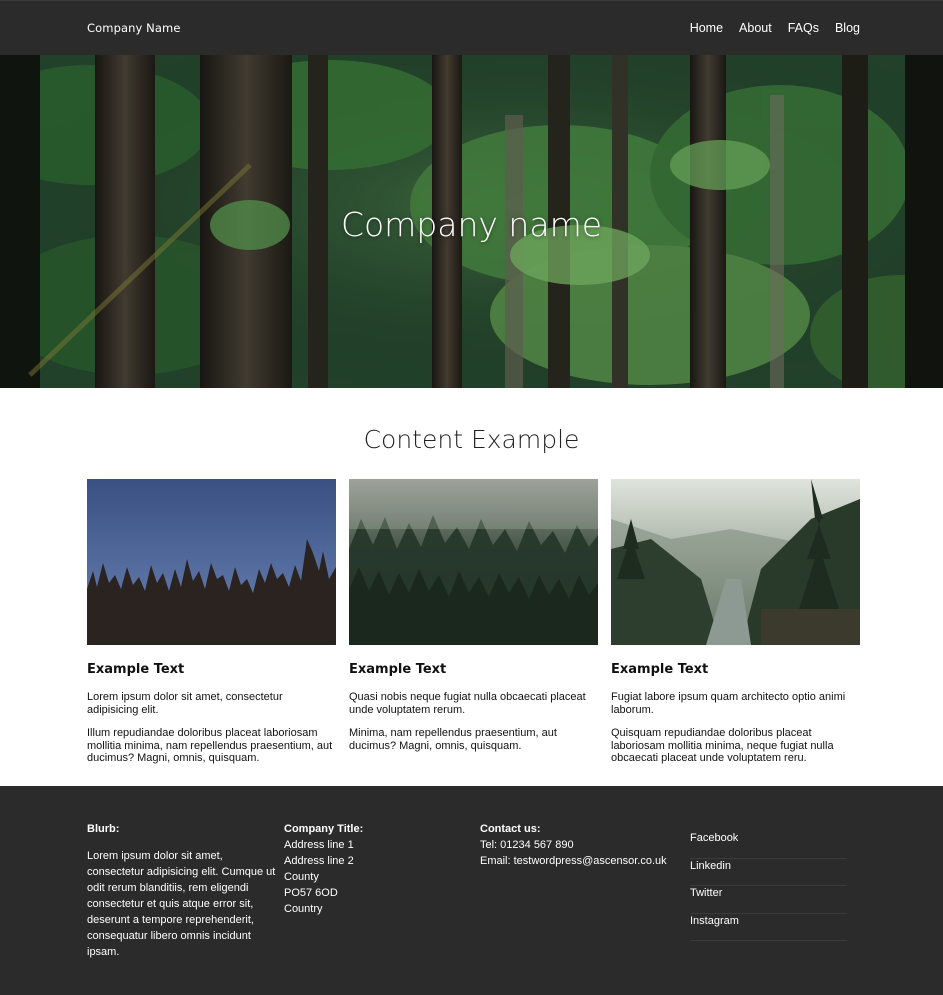  What do you see at coordinates (311, 893) in the screenshot?
I see `address-line: PO57 6OD` at bounding box center [311, 893].